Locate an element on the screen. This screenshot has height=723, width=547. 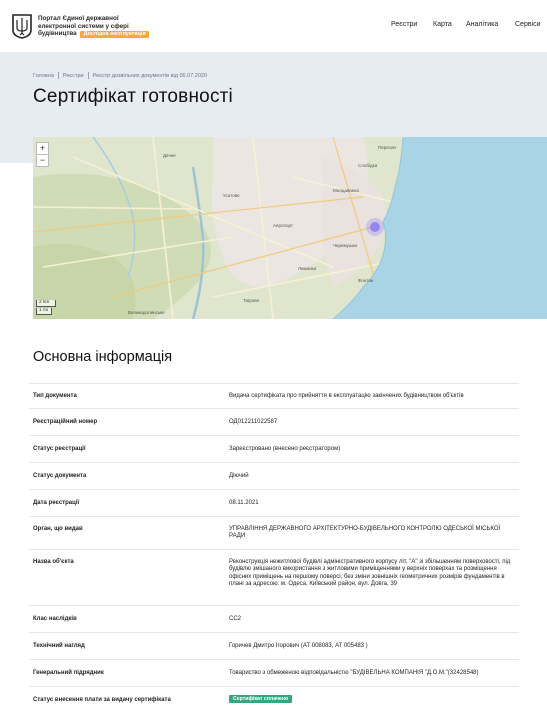
info-value: Зареєстровано (внесено реєстратором) is located at coordinates (285, 449).